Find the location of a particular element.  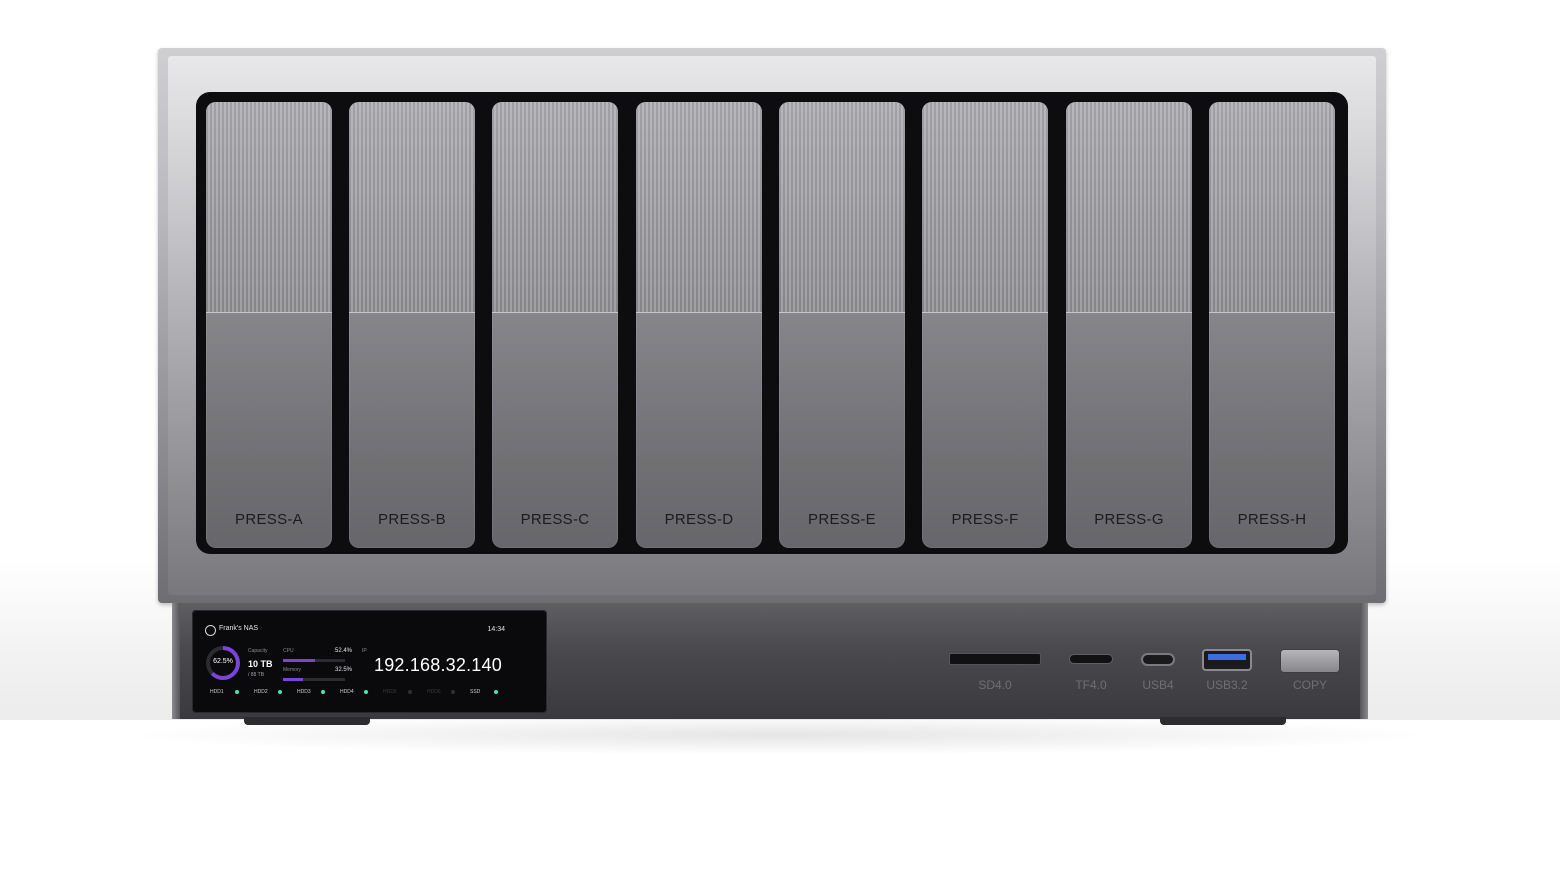

drive-bay-a: PRESS-A is located at coordinates (269, 325).